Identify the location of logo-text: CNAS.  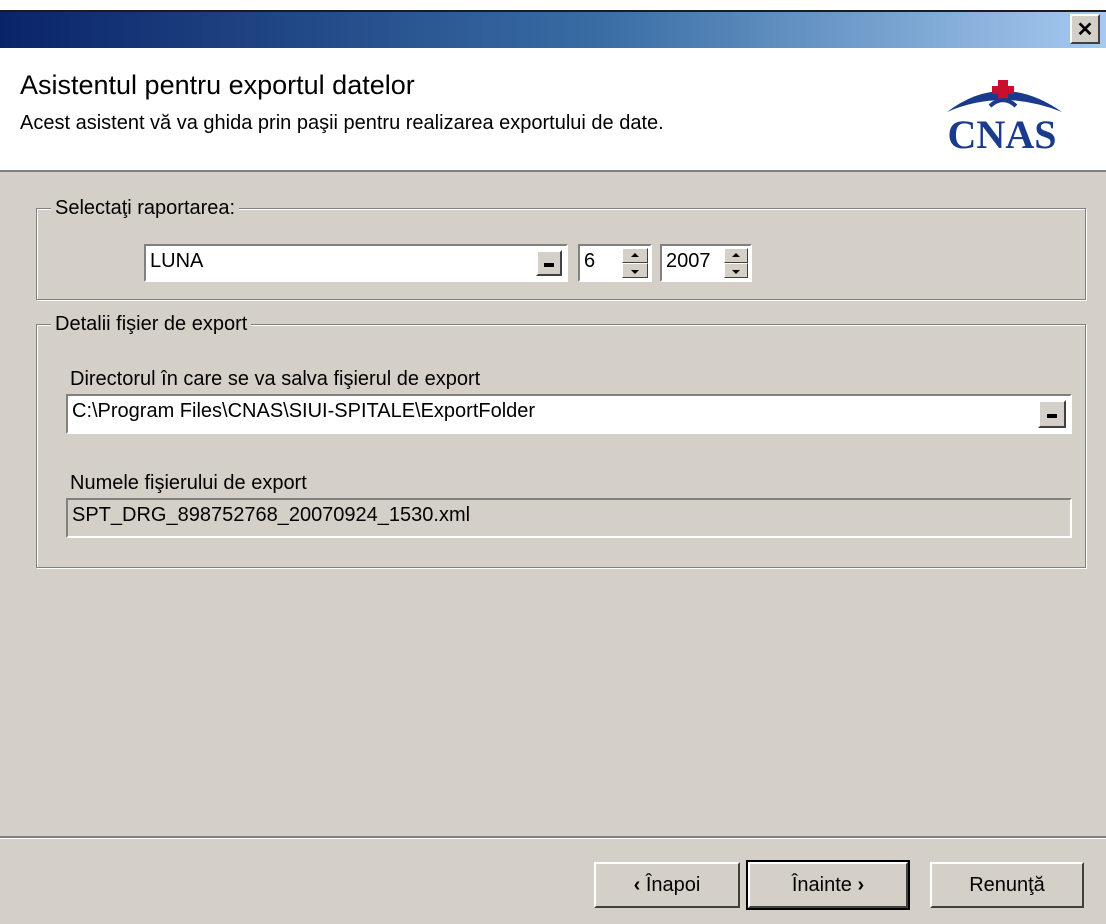
(1002, 133).